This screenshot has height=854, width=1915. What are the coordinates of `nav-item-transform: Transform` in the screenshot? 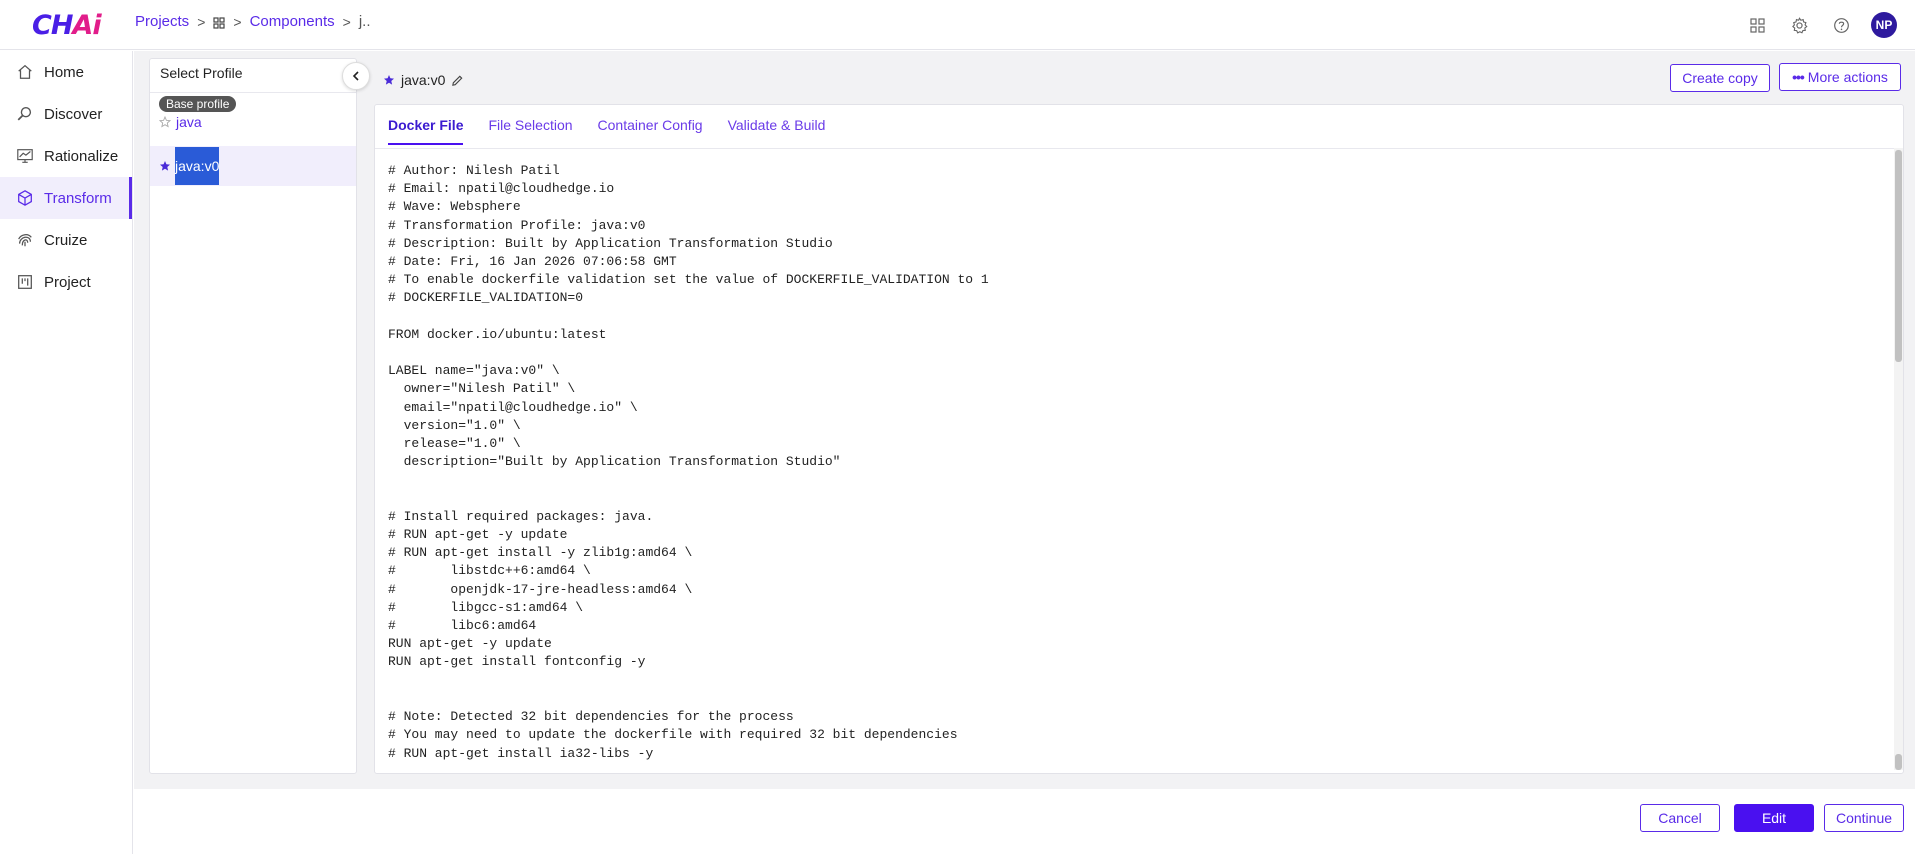 It's located at (66, 198).